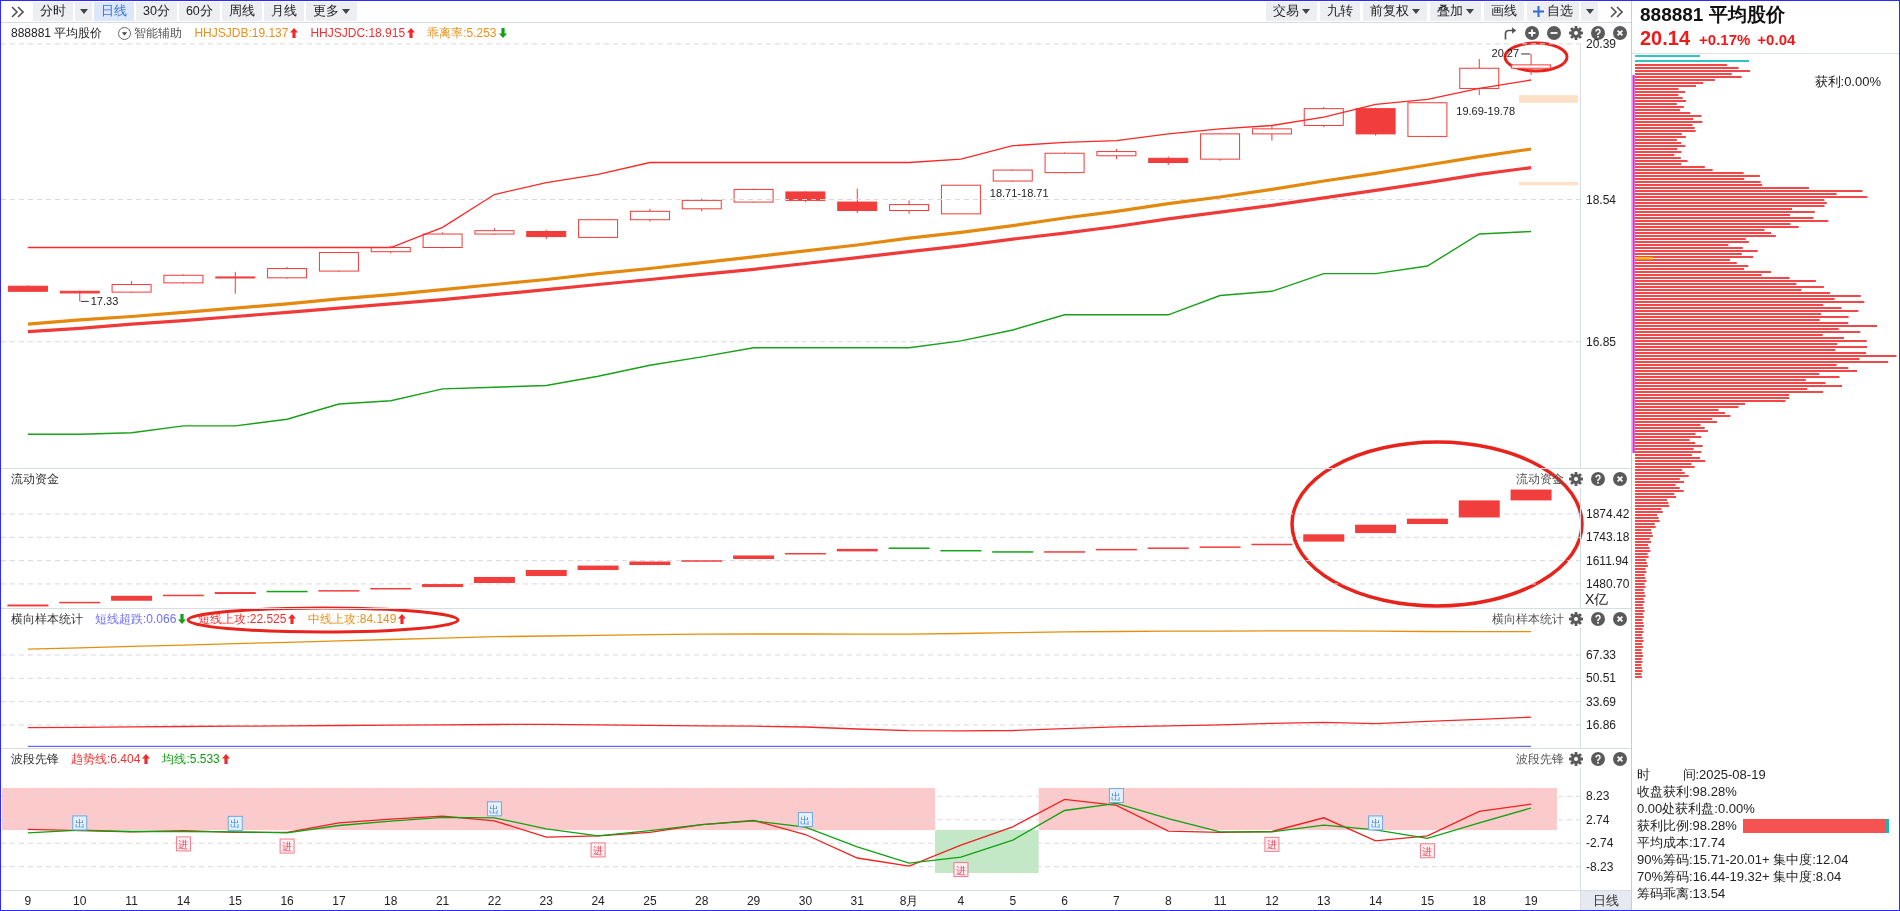  Describe the element at coordinates (1600, 843) in the screenshot. I see `axis-label: -2.74` at that location.